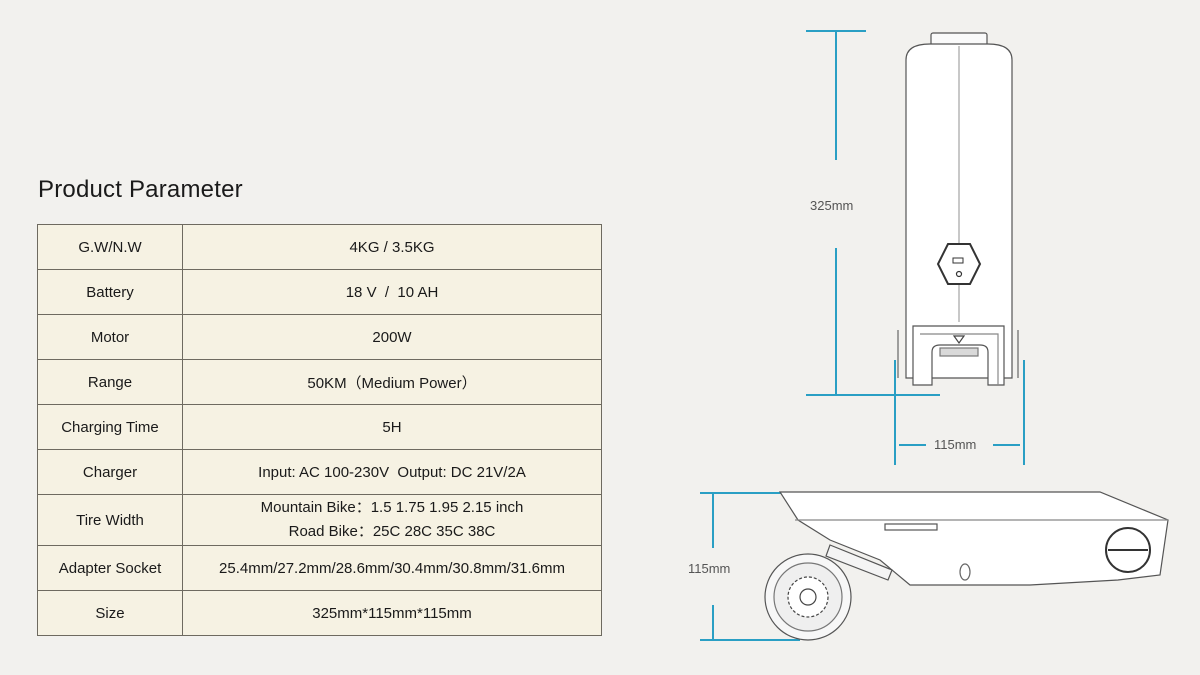 The width and height of the screenshot is (1200, 675). Describe the element at coordinates (966, 566) in the screenshot. I see `side-view` at that location.